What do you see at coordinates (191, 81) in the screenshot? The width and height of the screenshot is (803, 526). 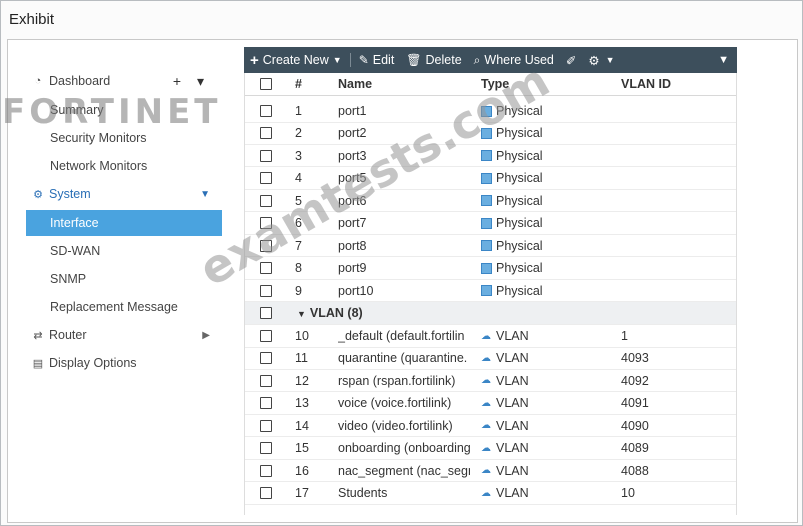 I see `dashboard-add-icon: + ▾` at bounding box center [191, 81].